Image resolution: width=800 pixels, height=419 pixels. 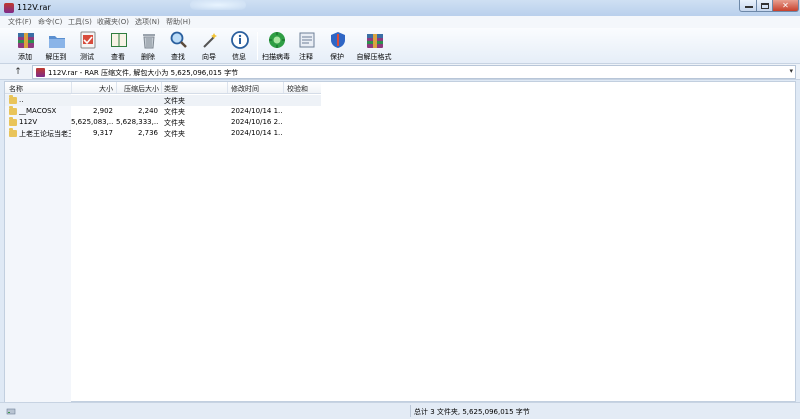 What do you see at coordinates (57, 42) in the screenshot?
I see `extract-to-icon` at bounding box center [57, 42].